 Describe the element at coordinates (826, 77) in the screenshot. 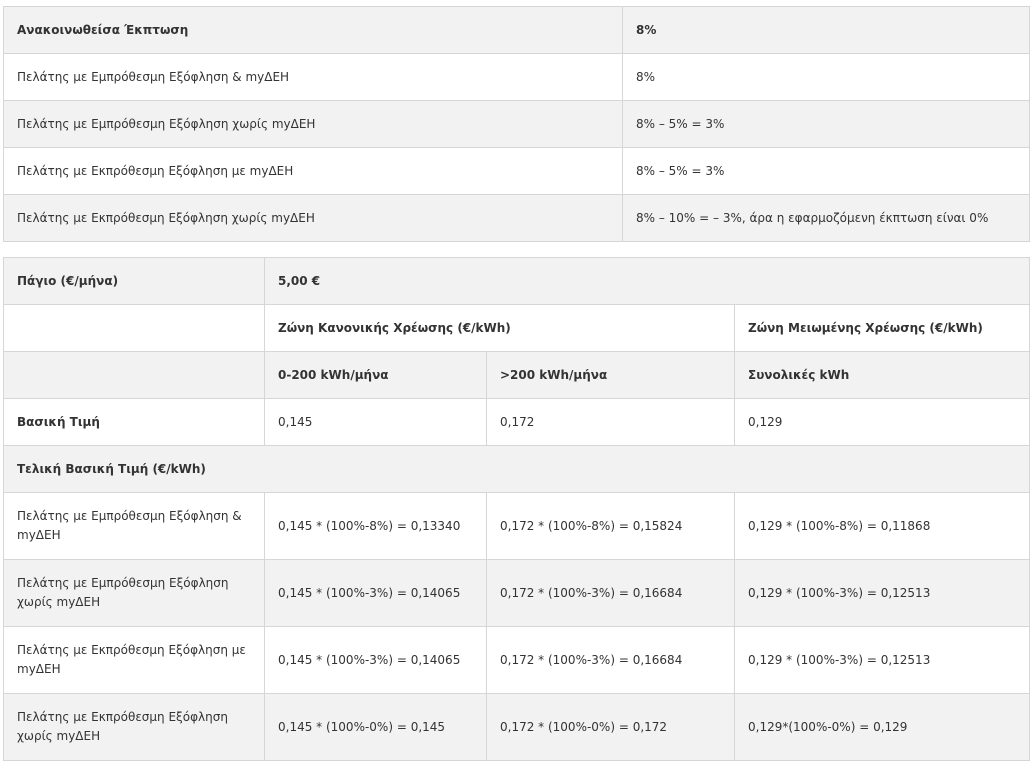

I see `discount-row-value: 8%` at that location.